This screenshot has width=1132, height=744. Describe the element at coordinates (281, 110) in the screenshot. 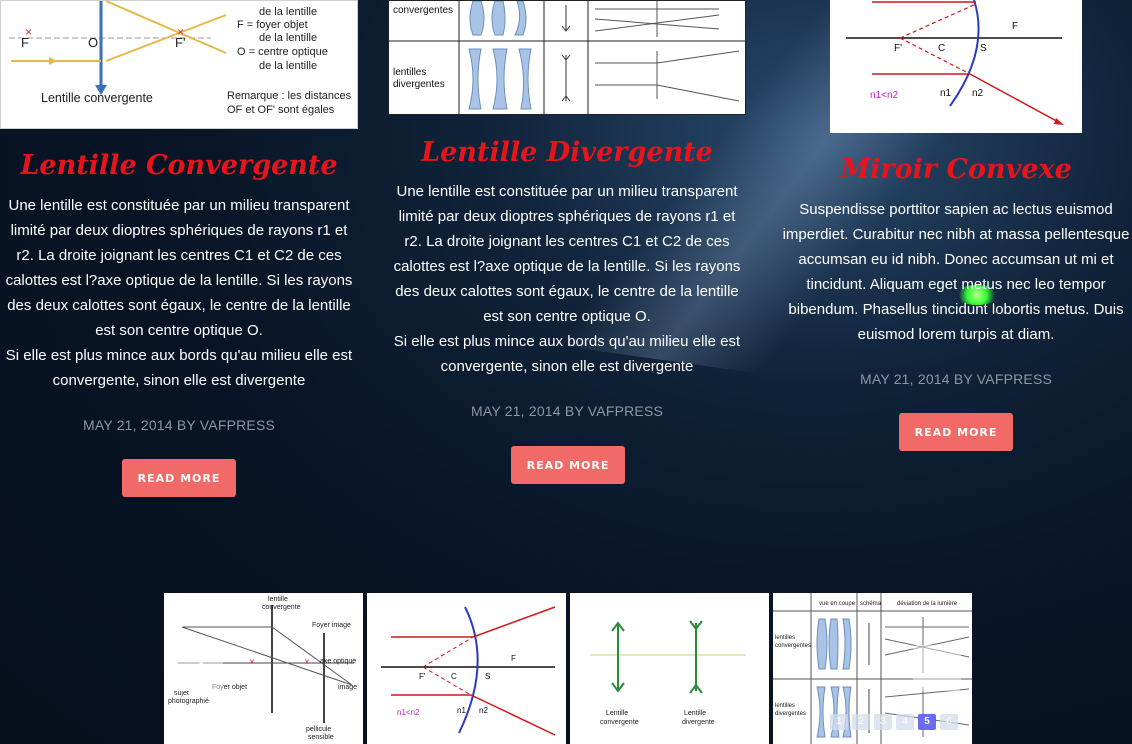

I see `remark-line: OF et OF' sont égales` at that location.